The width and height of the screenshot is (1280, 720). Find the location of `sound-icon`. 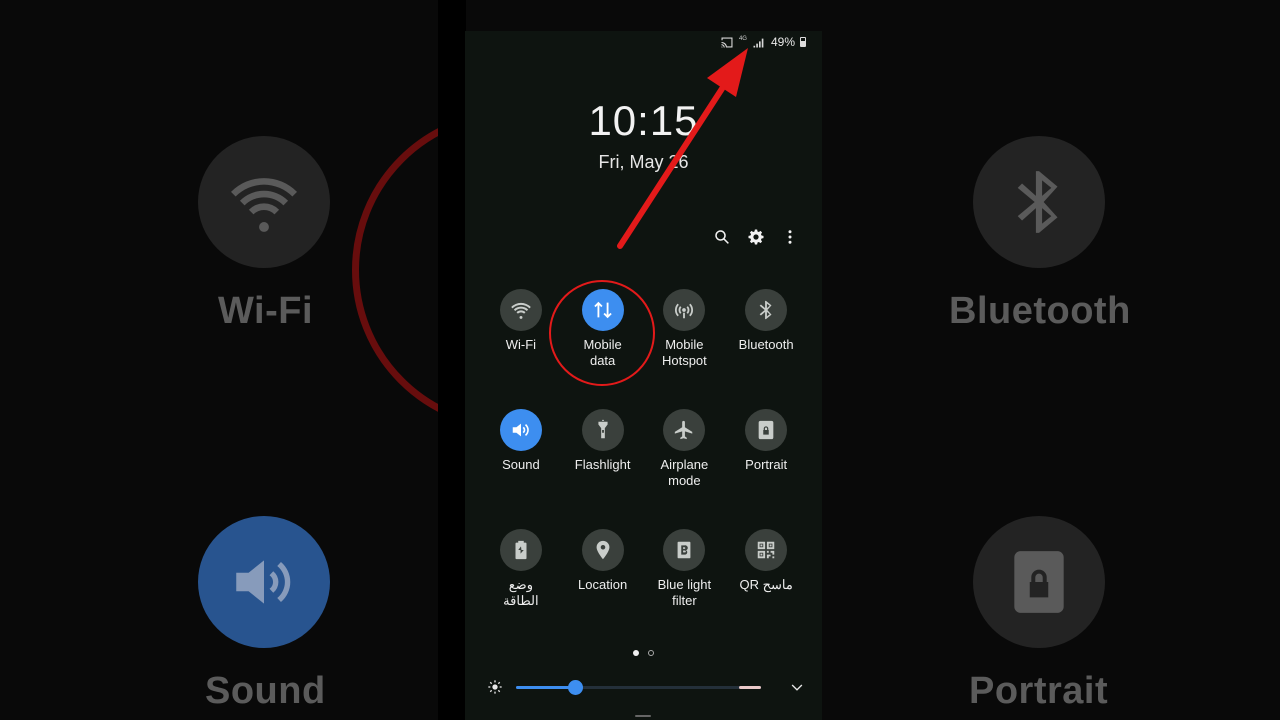

sound-icon is located at coordinates (520, 430).